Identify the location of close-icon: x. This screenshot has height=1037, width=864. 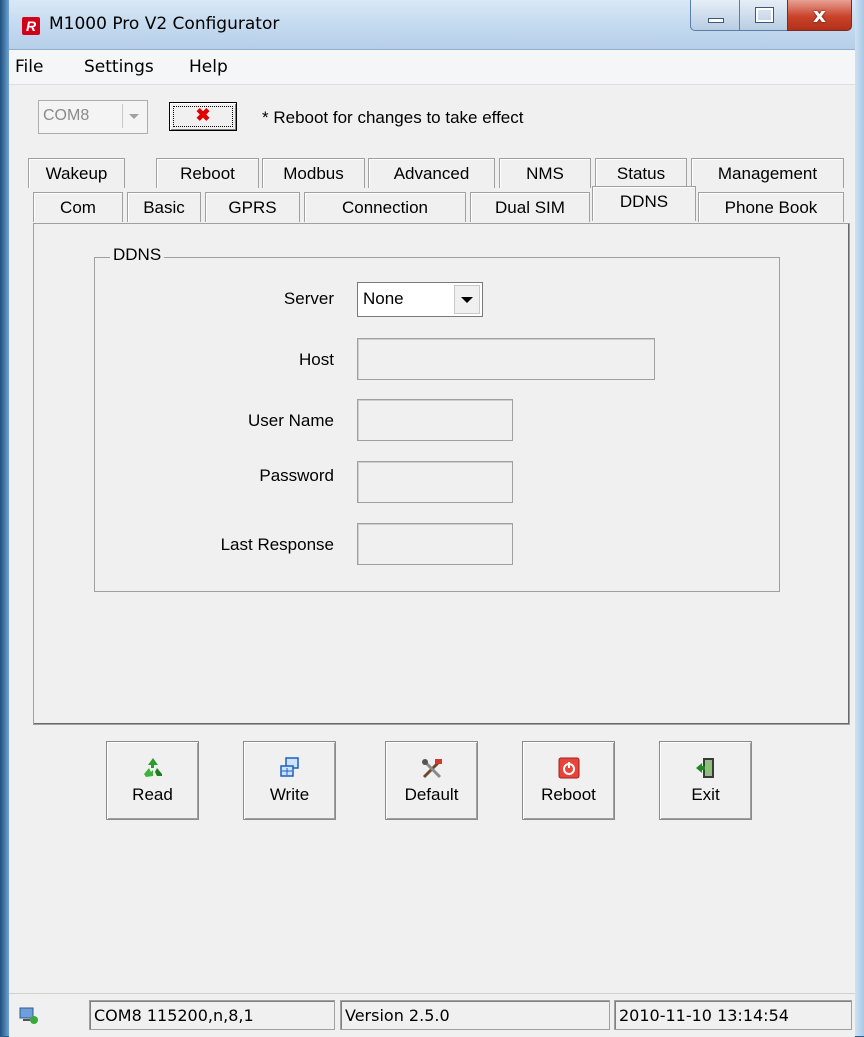
(819, 15).